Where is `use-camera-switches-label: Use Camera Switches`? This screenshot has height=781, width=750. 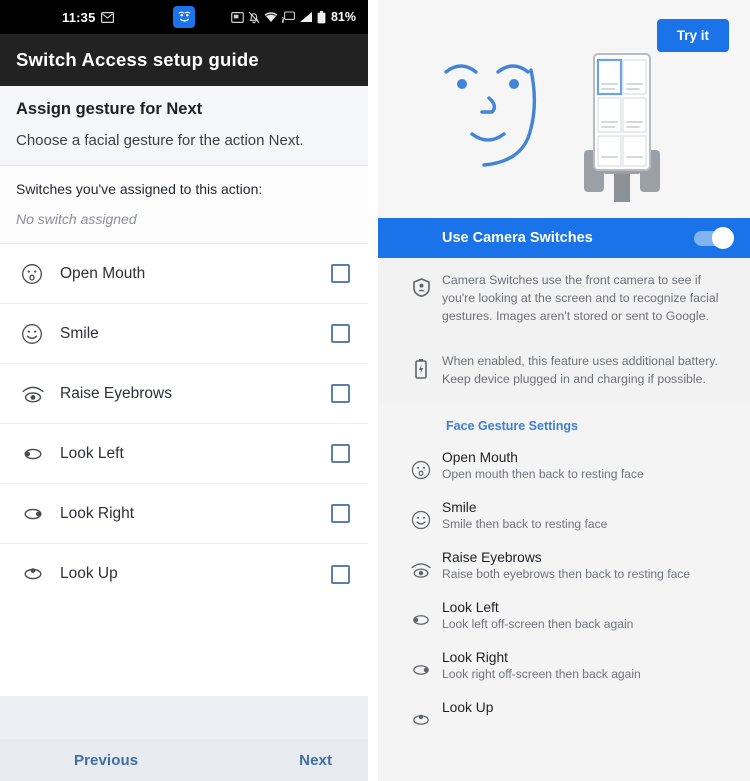 use-camera-switches-label: Use Camera Switches is located at coordinates (517, 238).